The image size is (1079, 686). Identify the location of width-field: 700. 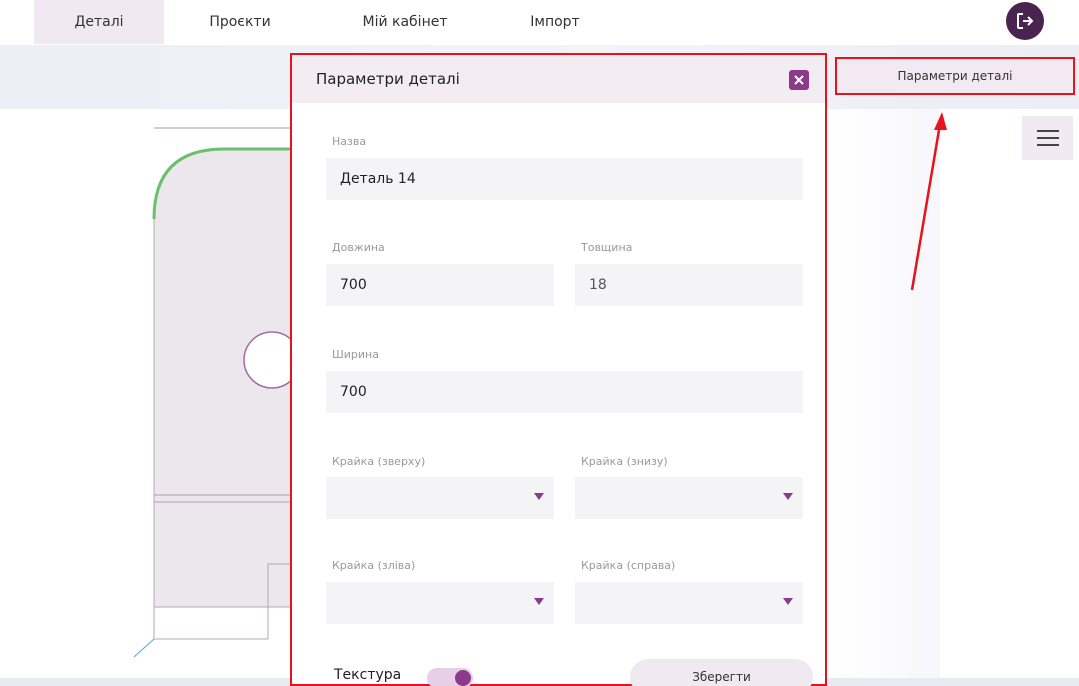
(564, 392).